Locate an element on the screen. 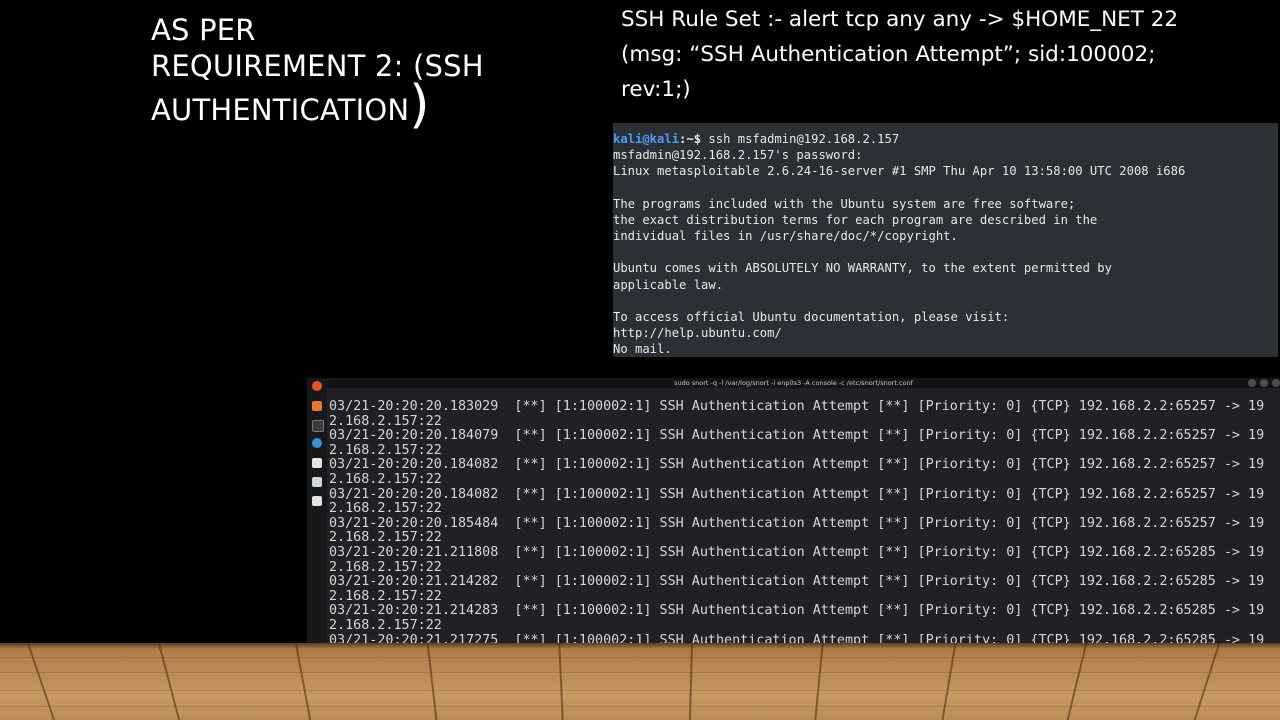 This screenshot has height=720, width=1280. title-line-1: AS PER is located at coordinates (203, 30).